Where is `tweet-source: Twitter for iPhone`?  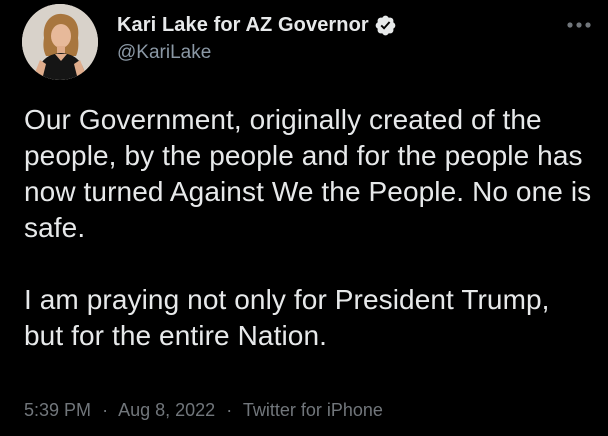 tweet-source: Twitter for iPhone is located at coordinates (313, 410).